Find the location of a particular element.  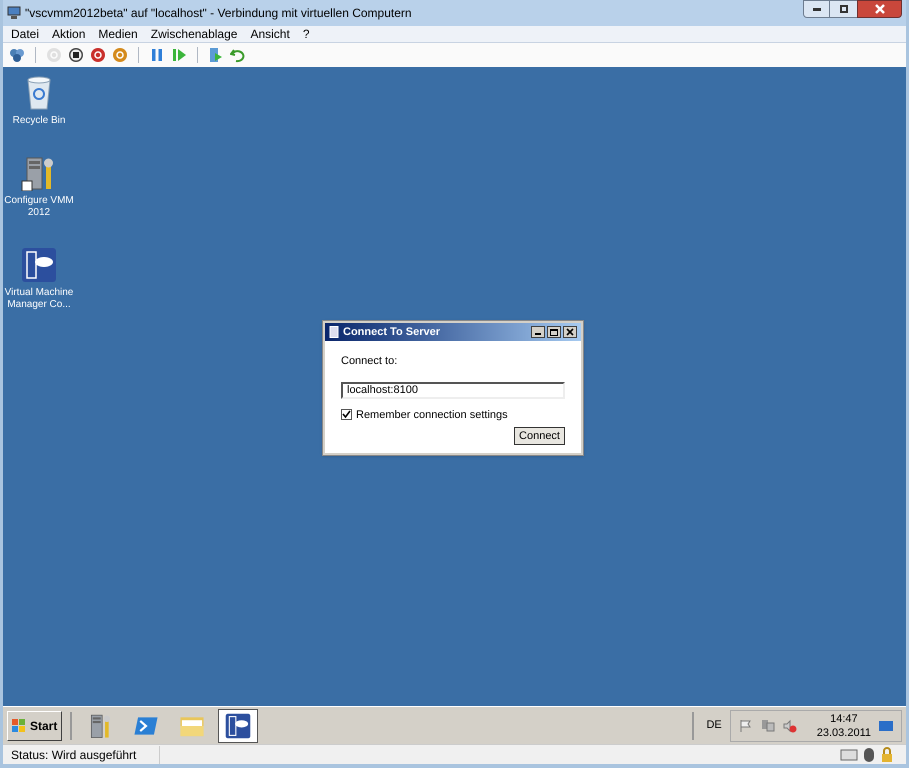

clock-date: 23.03.2011 is located at coordinates (843, 733).